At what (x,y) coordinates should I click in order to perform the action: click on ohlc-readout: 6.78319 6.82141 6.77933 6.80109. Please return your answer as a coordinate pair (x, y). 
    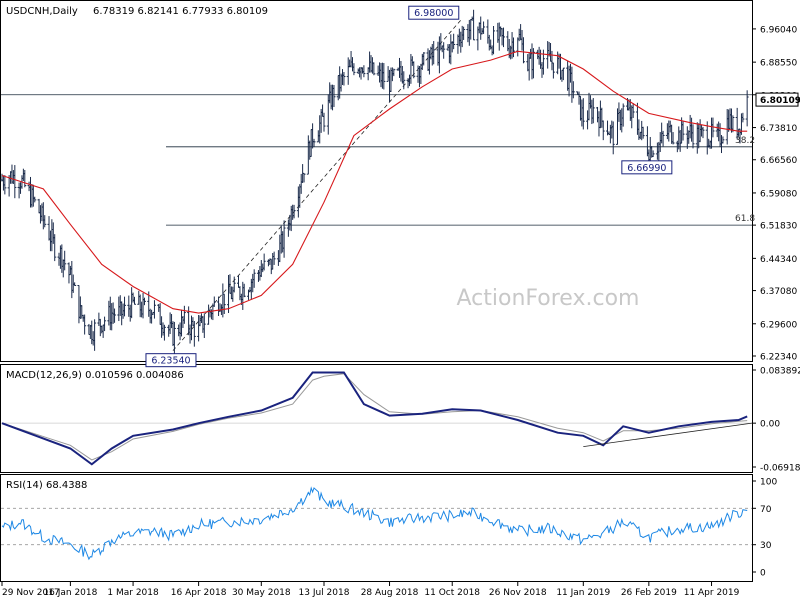
    Looking at the image, I should click on (180, 11).